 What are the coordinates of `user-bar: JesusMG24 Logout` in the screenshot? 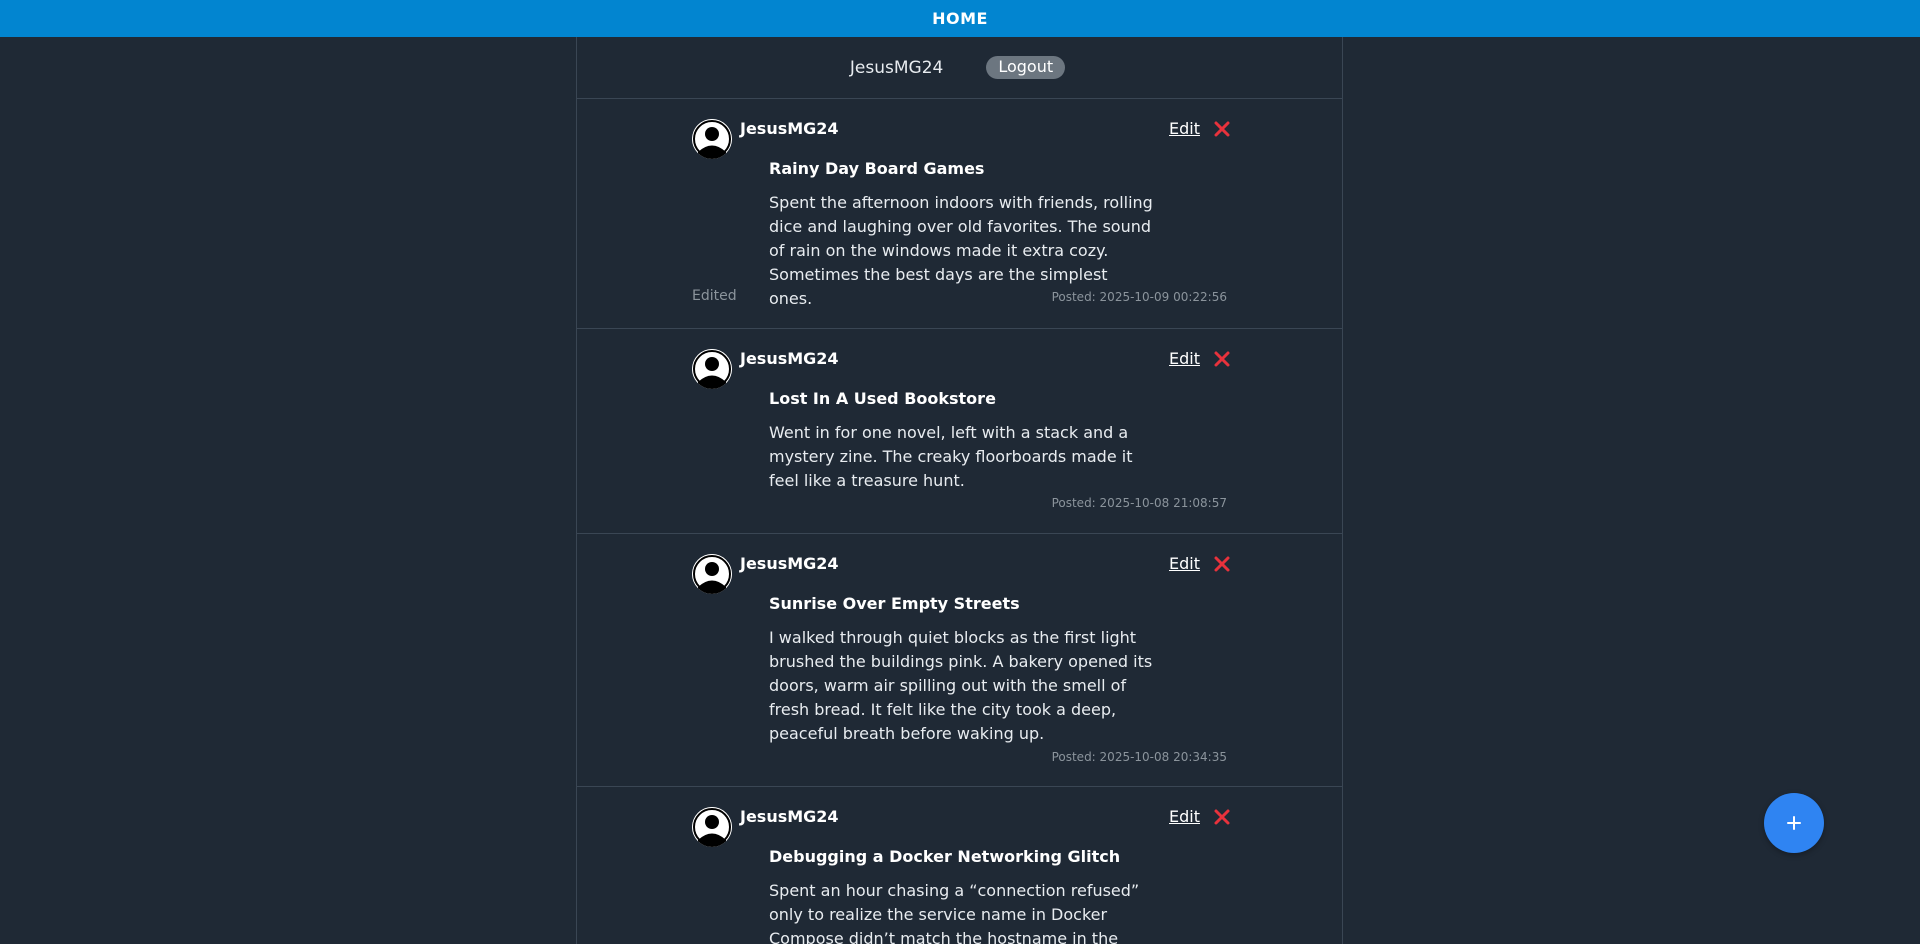 It's located at (959, 68).